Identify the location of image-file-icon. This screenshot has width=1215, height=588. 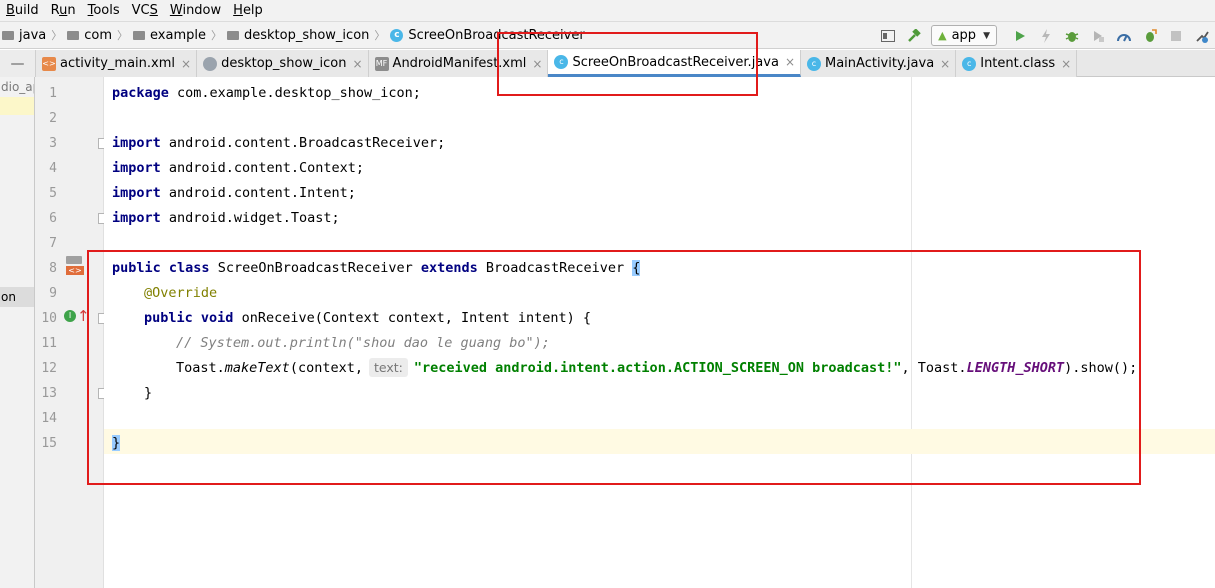
(210, 63).